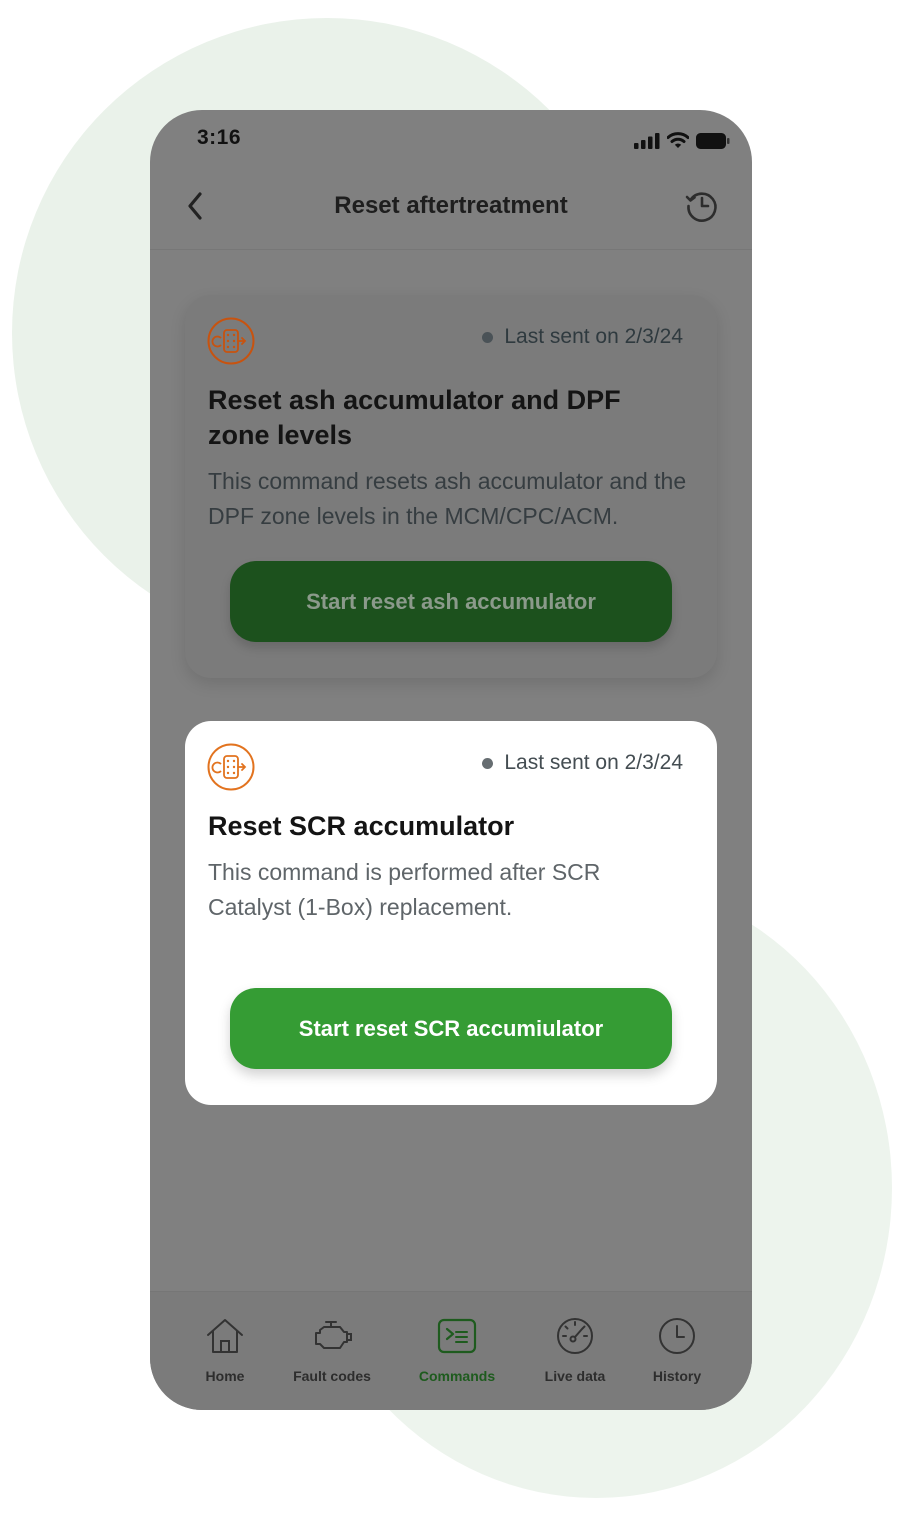 The image size is (900, 1519). What do you see at coordinates (225, 1336) in the screenshot?
I see `home-icon` at bounding box center [225, 1336].